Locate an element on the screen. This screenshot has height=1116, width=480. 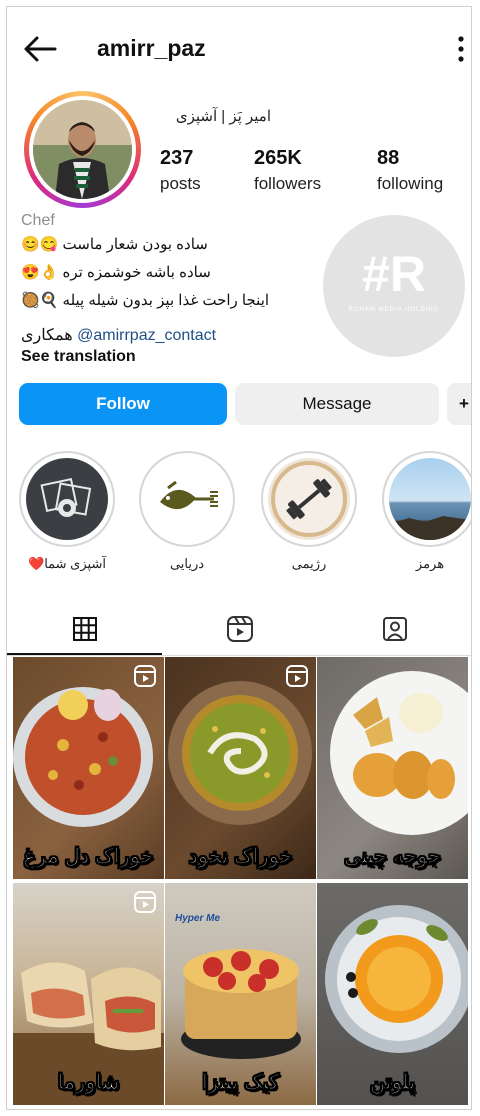
followers-count: 265K is located at coordinates (278, 158).